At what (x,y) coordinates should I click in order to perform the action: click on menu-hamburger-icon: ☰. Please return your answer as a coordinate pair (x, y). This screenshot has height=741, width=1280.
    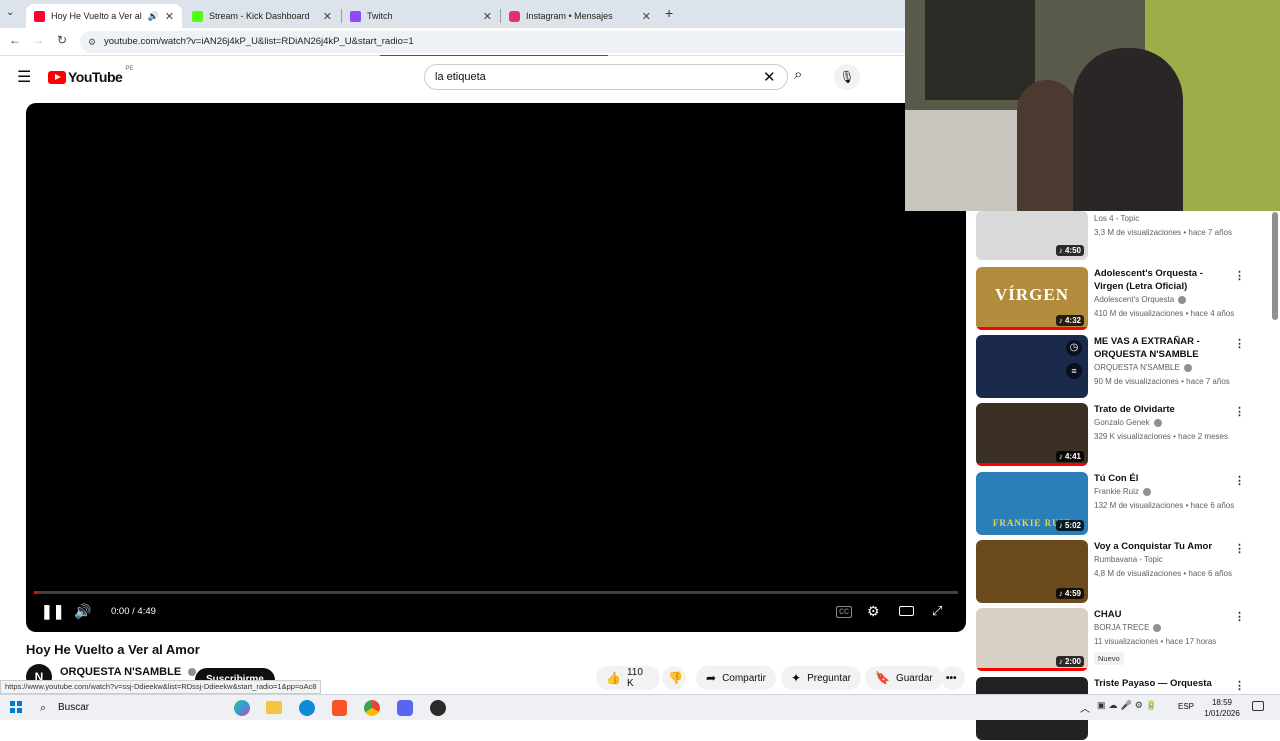
    Looking at the image, I should click on (24, 77).